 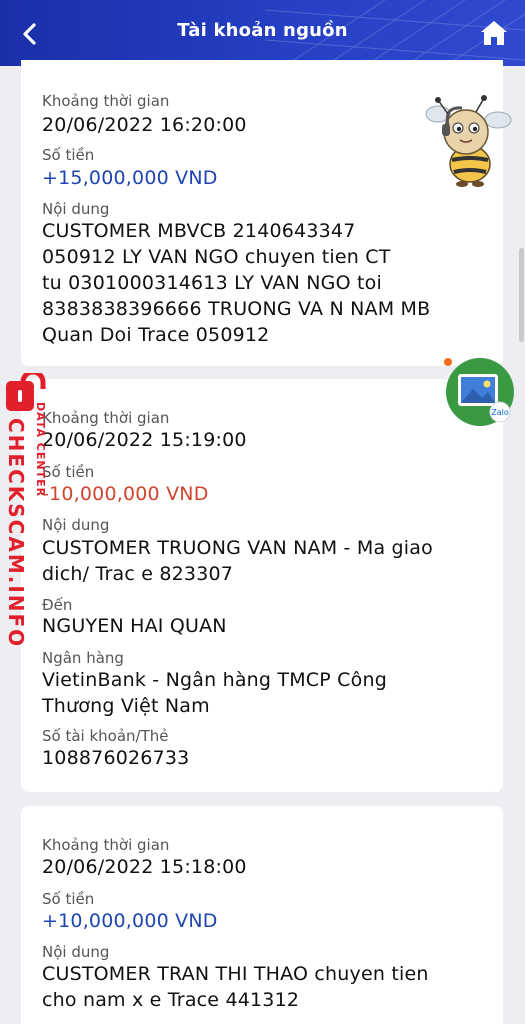 What do you see at coordinates (144, 125) in the screenshot?
I see `transaction-time: 20/06/2022 16:20:00` at bounding box center [144, 125].